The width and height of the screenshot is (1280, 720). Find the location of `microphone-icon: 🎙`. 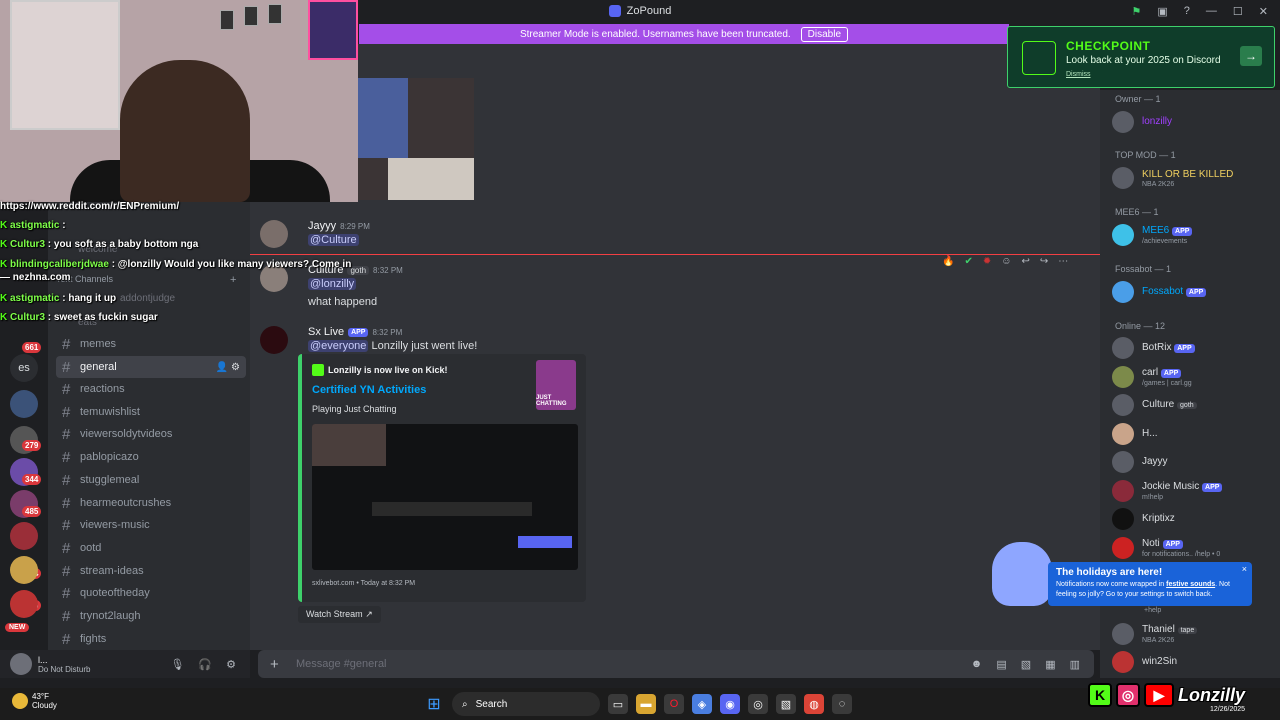

microphone-icon: 🎙 is located at coordinates (177, 664).